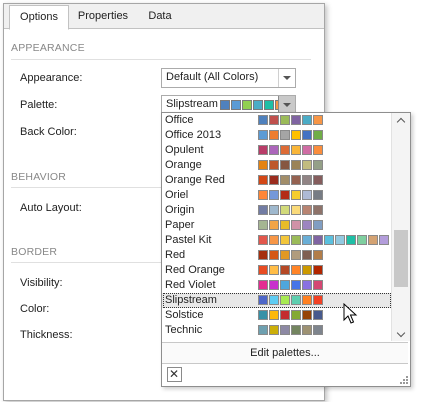 The height and width of the screenshot is (402, 422). I want to click on palette-item: Red Violet, so click(276, 285).